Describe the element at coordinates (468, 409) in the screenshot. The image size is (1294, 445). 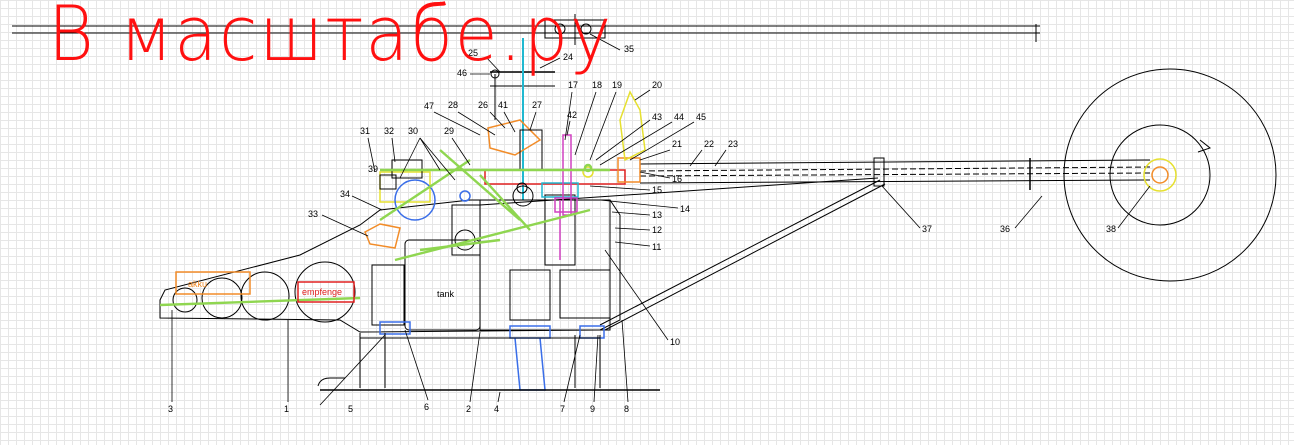
I see `part-2: 2` at that location.